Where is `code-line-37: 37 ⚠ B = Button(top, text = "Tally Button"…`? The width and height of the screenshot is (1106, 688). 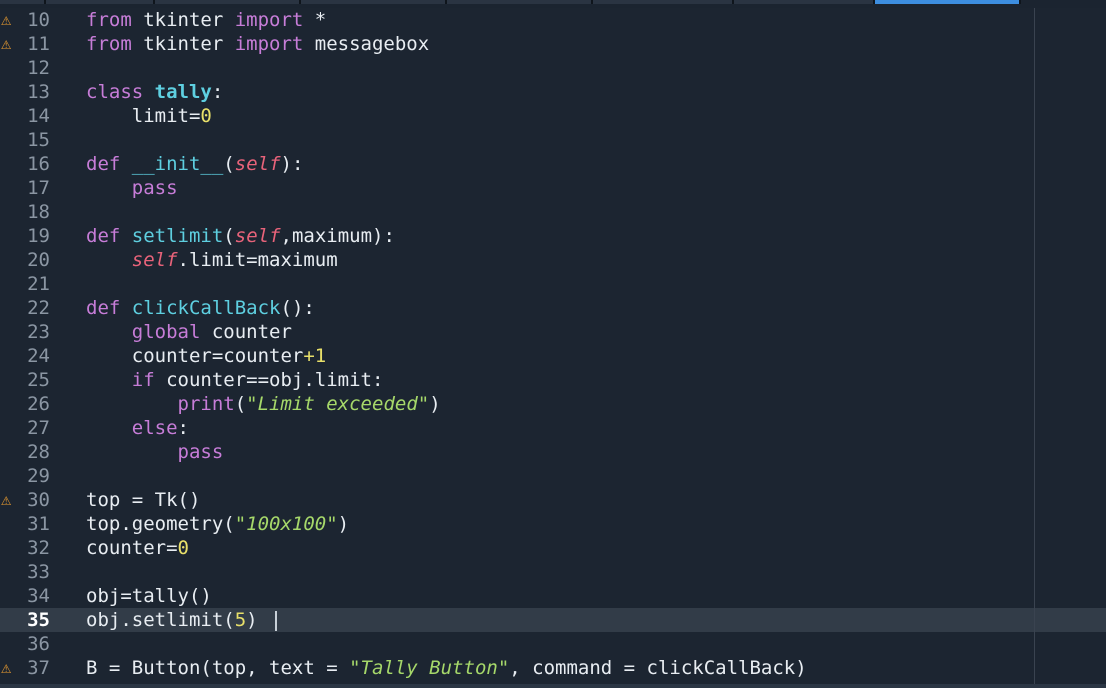 code-line-37: 37 ⚠ B = Button(top, text = "Tally Button"… is located at coordinates (553, 668).